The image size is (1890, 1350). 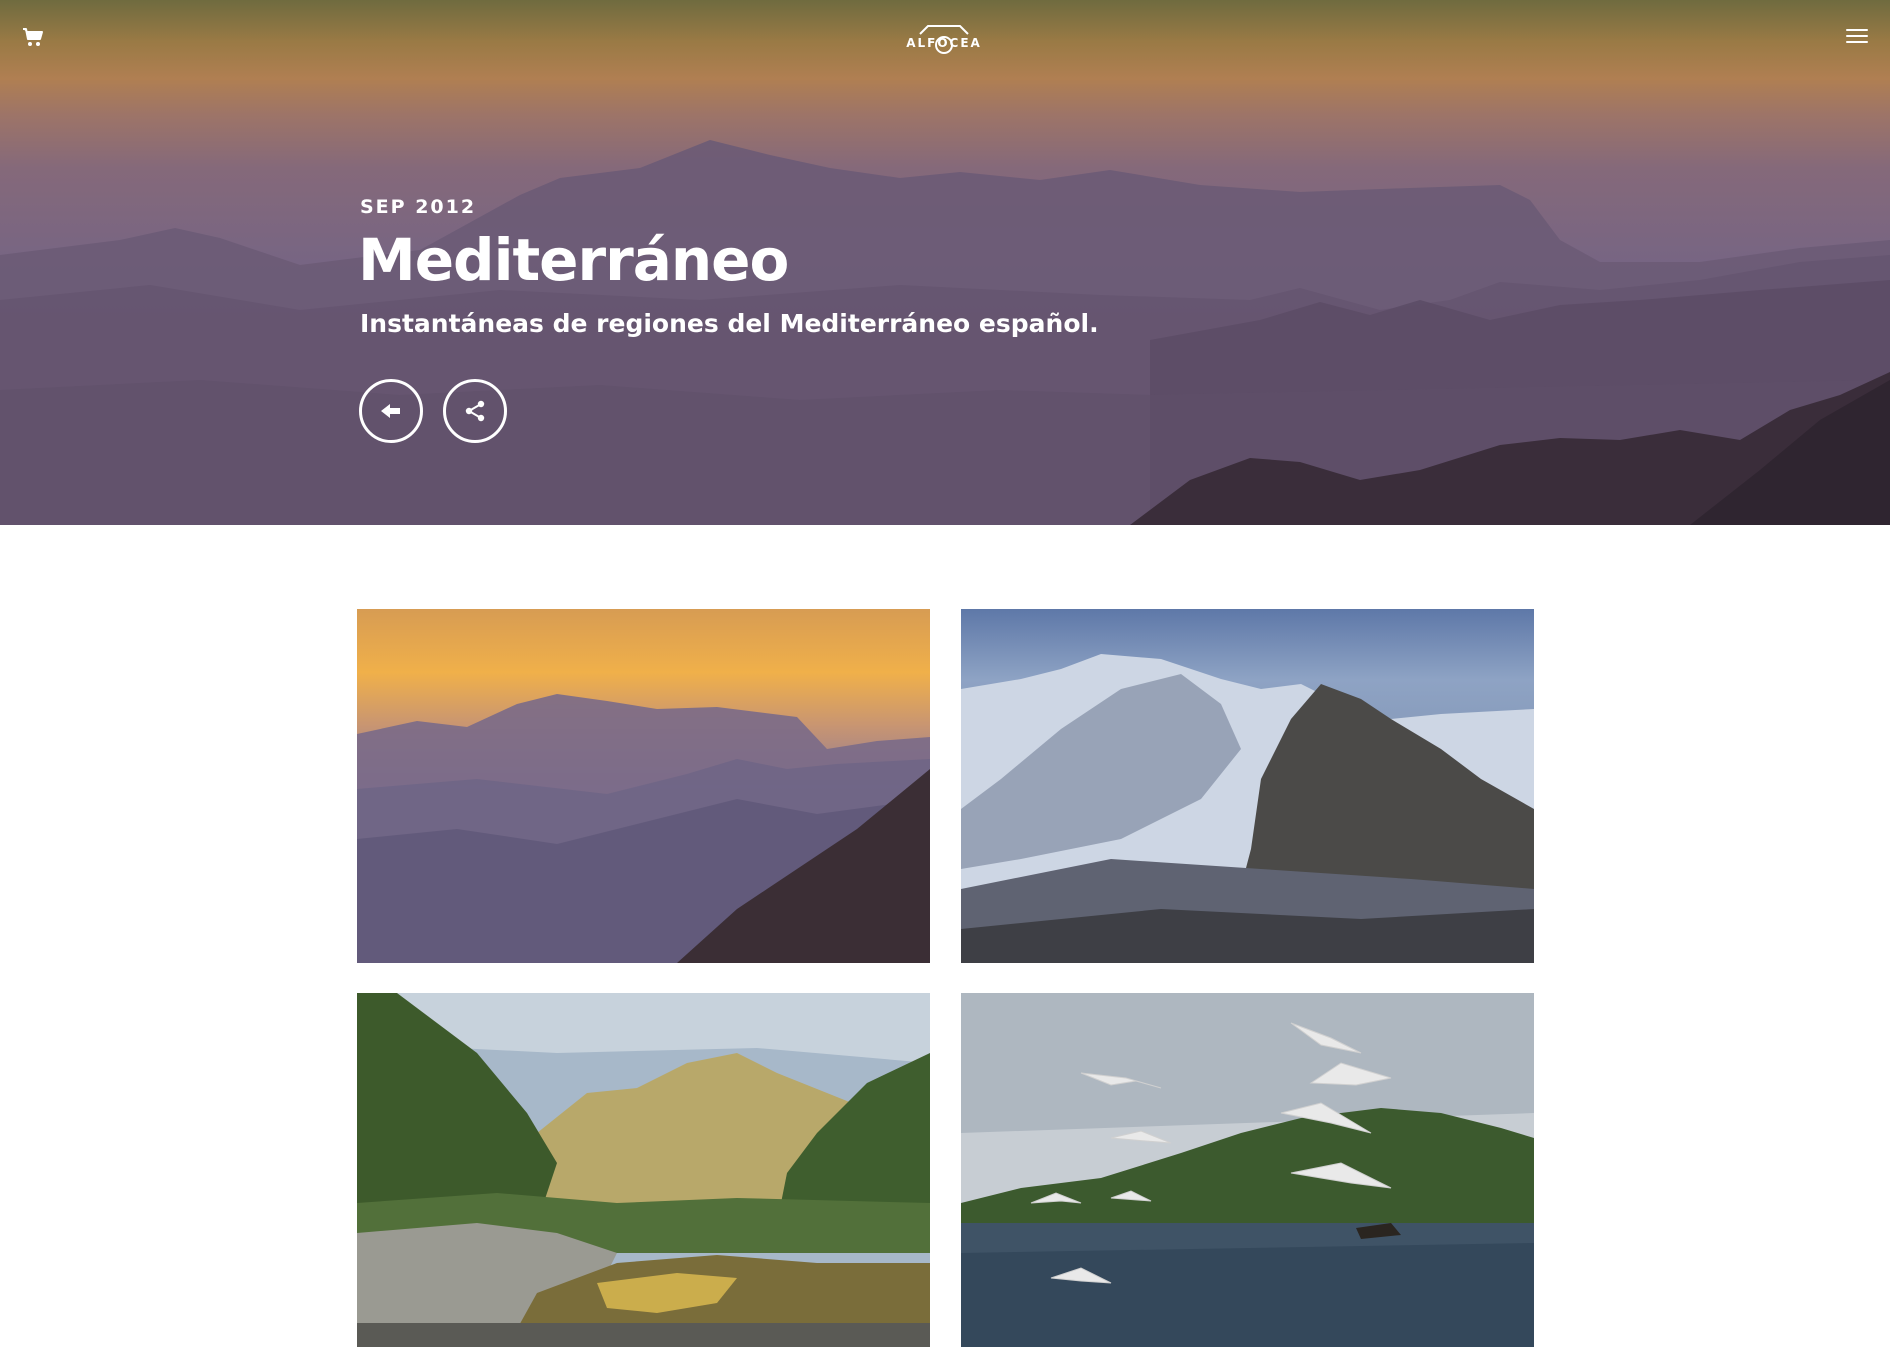 I want to click on arrow-left-icon, so click(x=390, y=411).